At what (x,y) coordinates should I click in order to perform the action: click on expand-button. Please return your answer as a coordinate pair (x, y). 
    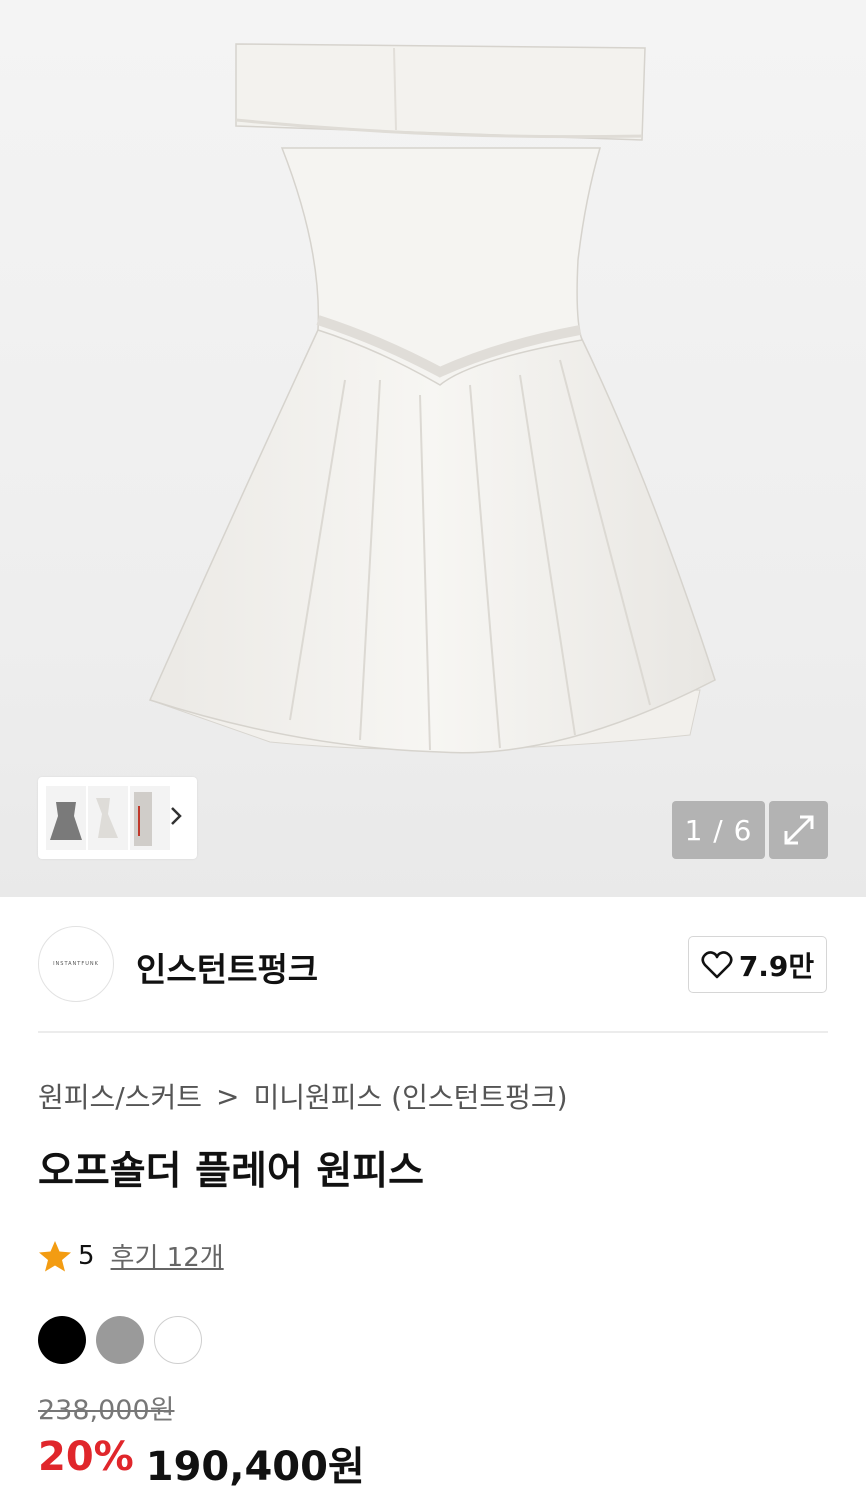
    Looking at the image, I should click on (798, 830).